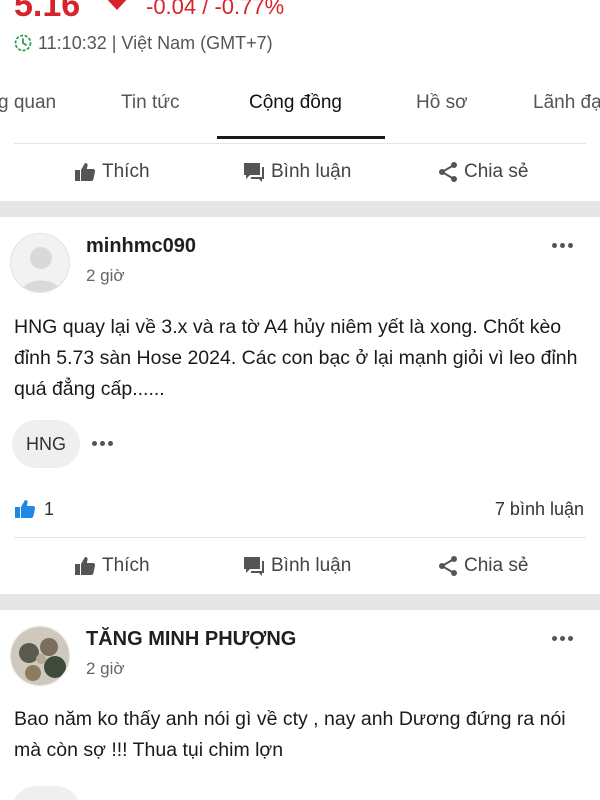 Image resolution: width=600 pixels, height=800 pixels. Describe the element at coordinates (155, 42) in the screenshot. I see `timestamp: 11:10:32 | Việt Nam (GMT+7)` at that location.